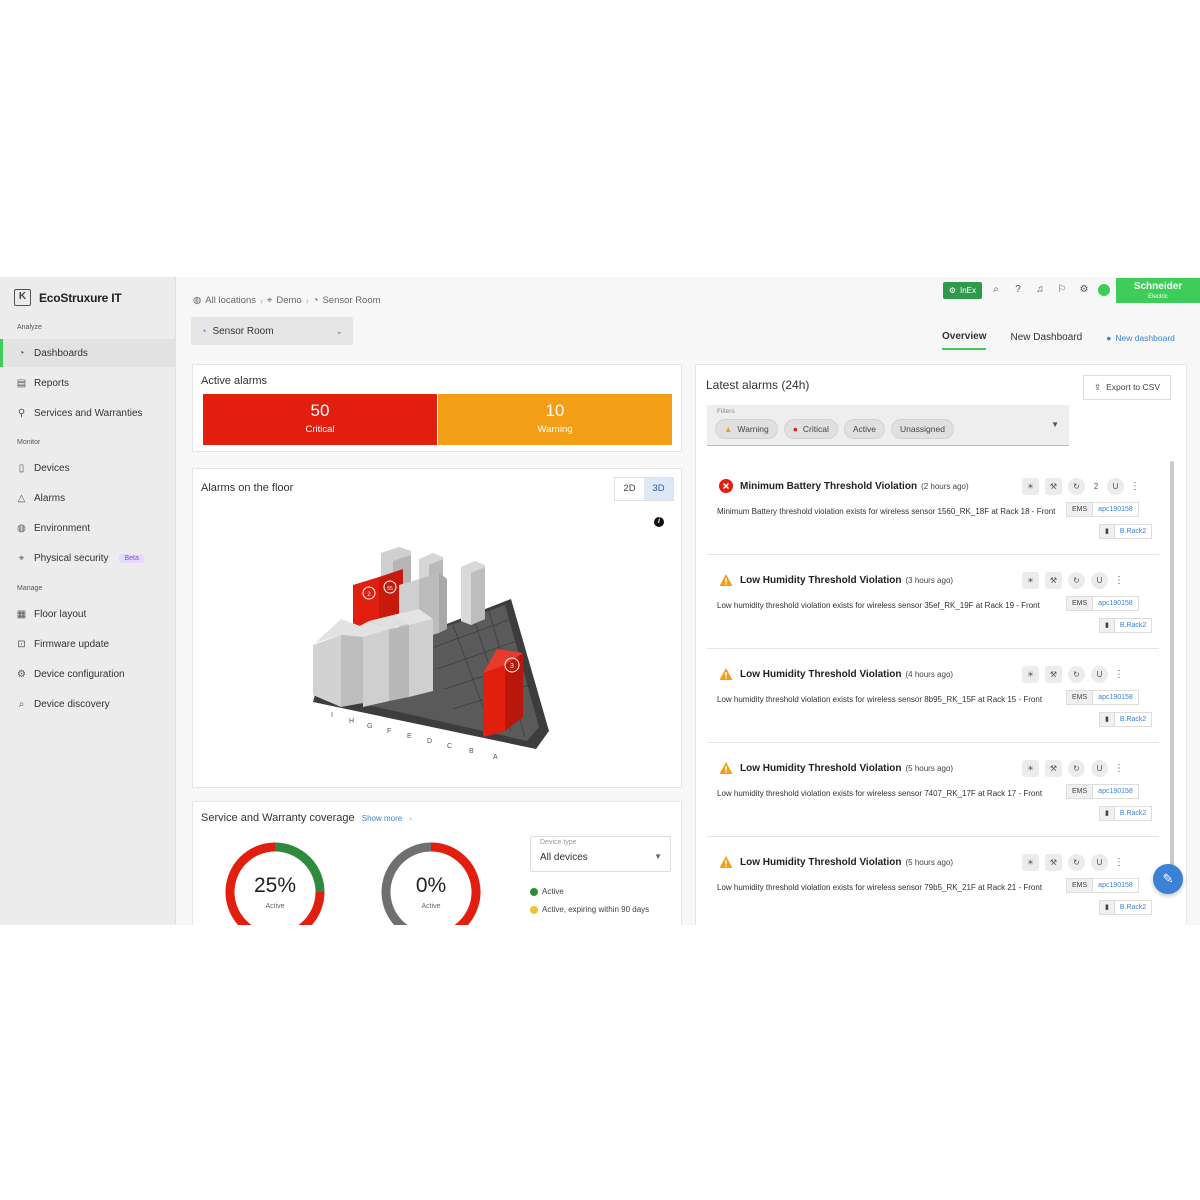 This screenshot has height=1200, width=1200. What do you see at coordinates (88, 468) in the screenshot?
I see `sidebar-item-devices: ▯ Devices` at bounding box center [88, 468].